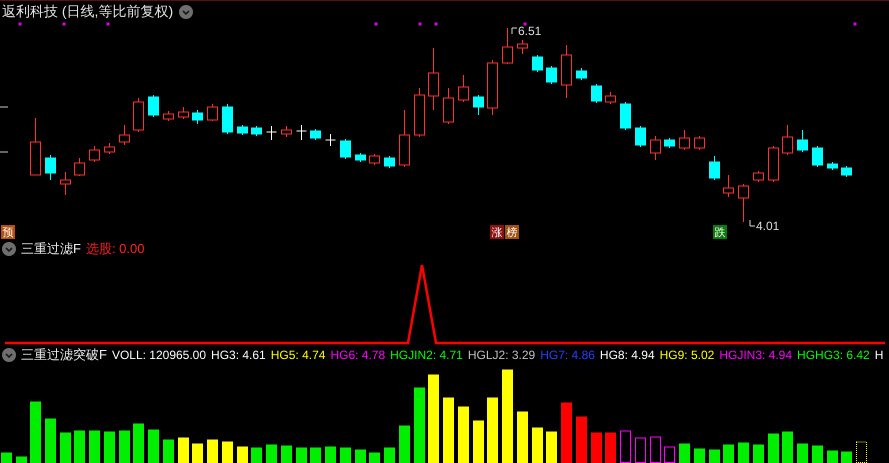 This screenshot has height=463, width=889. I want to click on indicator-reading: HG3: 4.61, so click(238, 355).